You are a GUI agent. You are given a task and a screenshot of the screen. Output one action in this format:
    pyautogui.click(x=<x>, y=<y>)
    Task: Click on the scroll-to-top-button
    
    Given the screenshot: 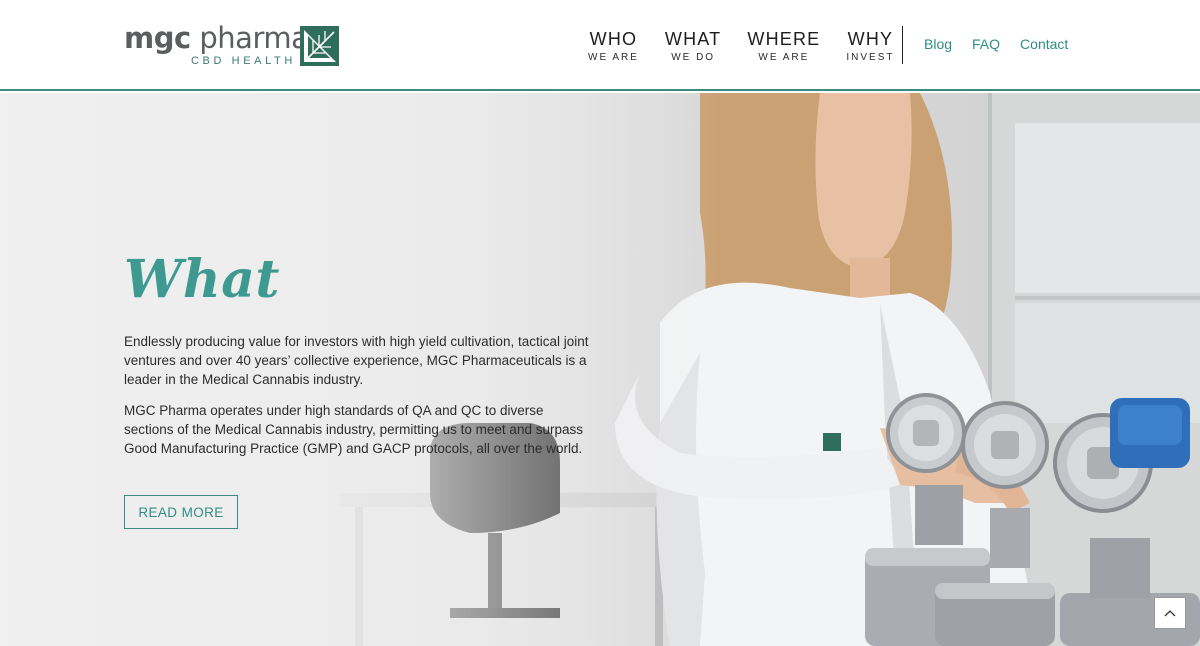 What is the action you would take?
    pyautogui.click(x=1170, y=613)
    